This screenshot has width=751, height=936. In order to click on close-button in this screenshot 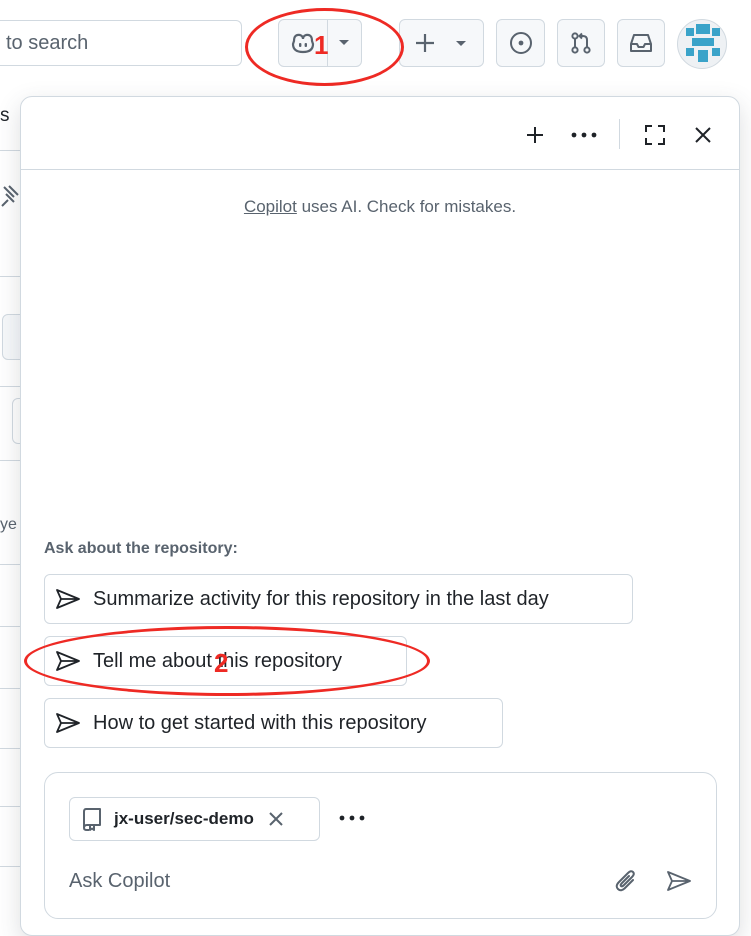, I will do `click(703, 135)`.